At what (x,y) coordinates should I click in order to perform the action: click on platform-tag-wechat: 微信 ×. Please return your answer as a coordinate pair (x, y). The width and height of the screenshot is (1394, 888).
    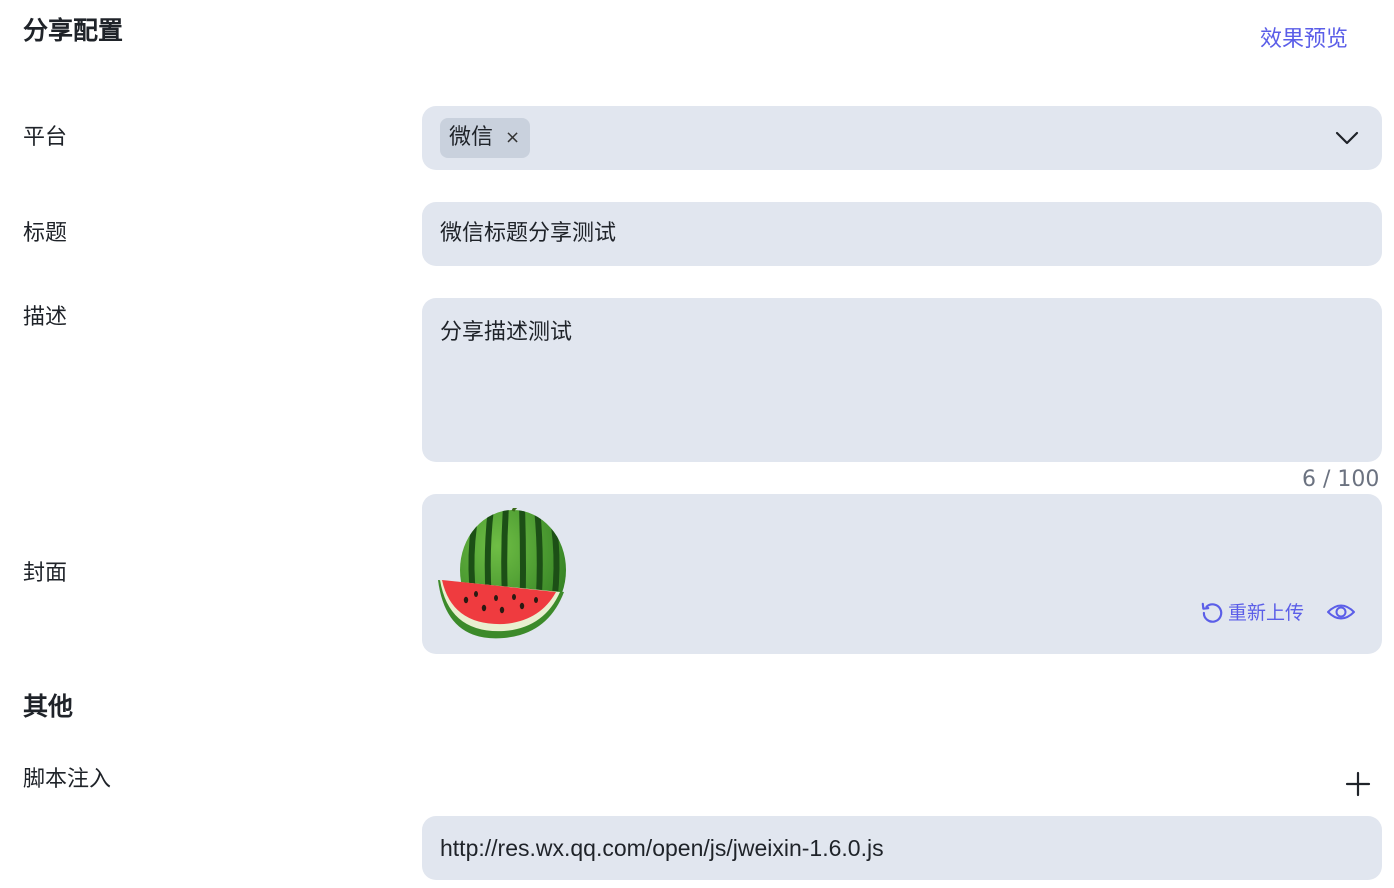
    Looking at the image, I should click on (485, 138).